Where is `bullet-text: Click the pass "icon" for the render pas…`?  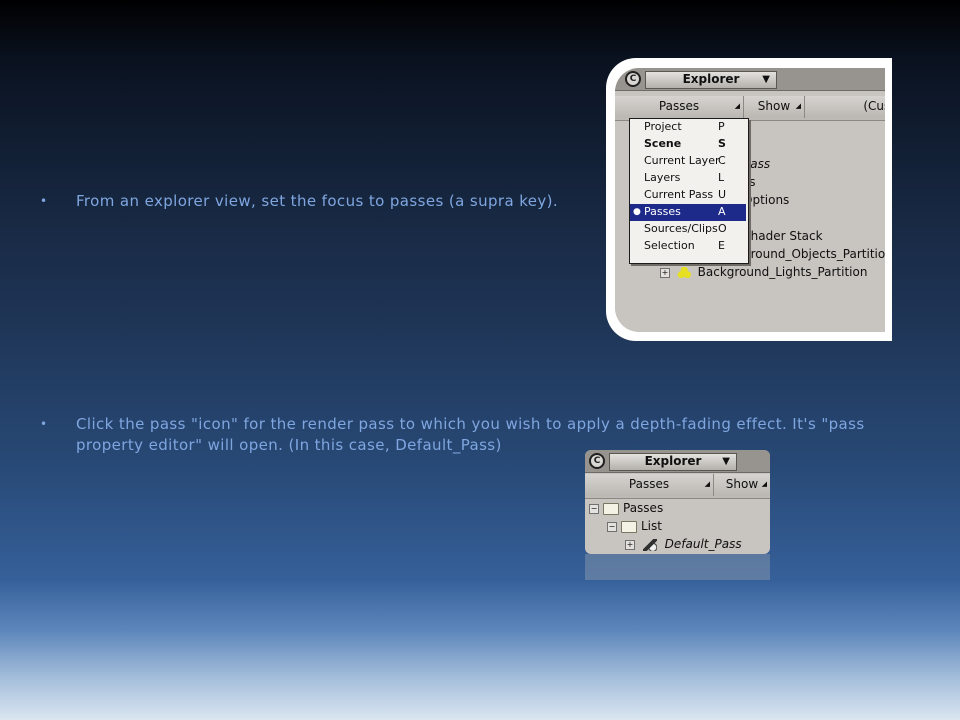 bullet-text: Click the pass "icon" for the render pas… is located at coordinates (470, 434).